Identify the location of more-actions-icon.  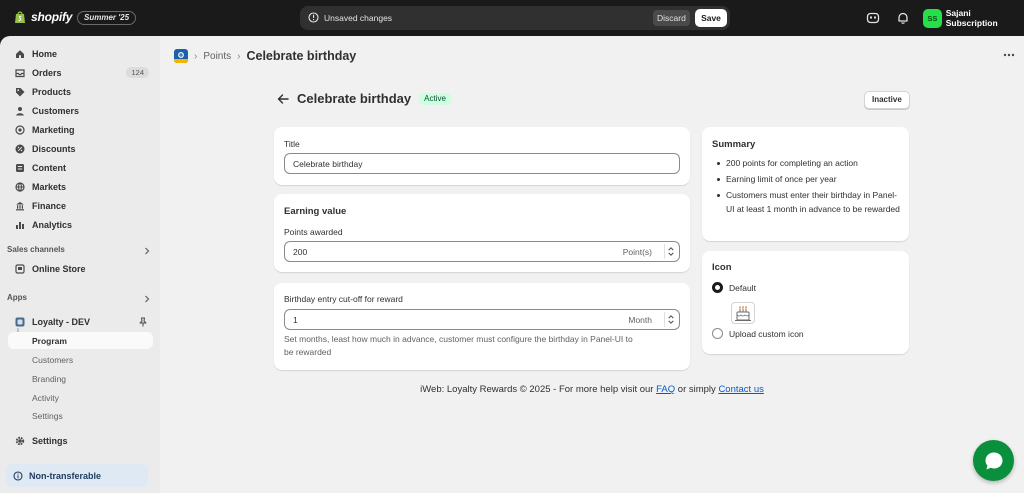
(1009, 55).